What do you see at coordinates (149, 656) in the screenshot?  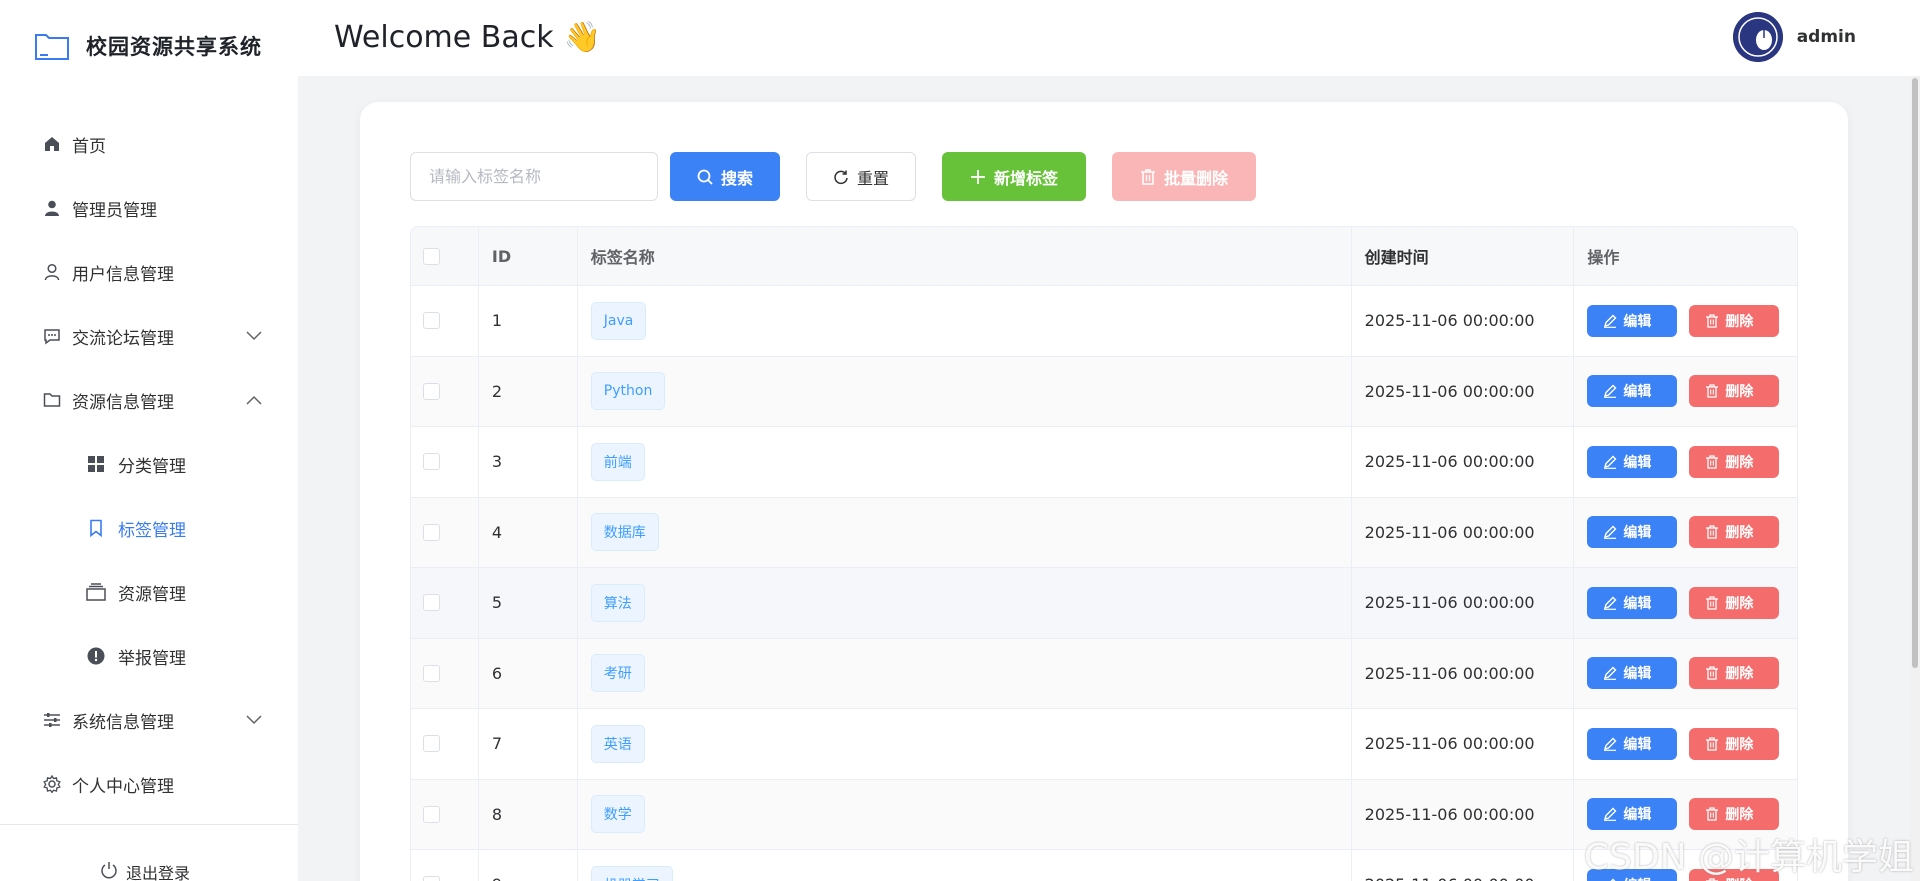 I see `sidebar-subitem-report: 举报管理` at bounding box center [149, 656].